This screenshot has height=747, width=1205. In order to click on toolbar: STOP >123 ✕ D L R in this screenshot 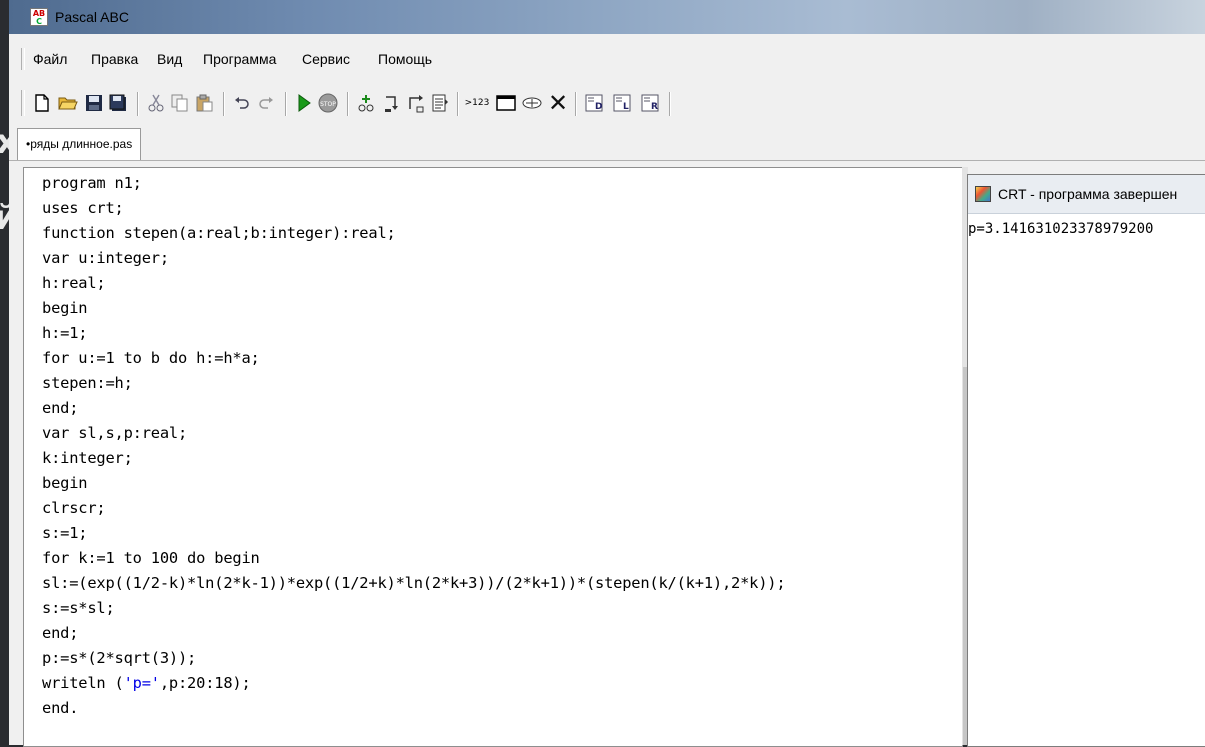, I will do `click(429, 102)`.